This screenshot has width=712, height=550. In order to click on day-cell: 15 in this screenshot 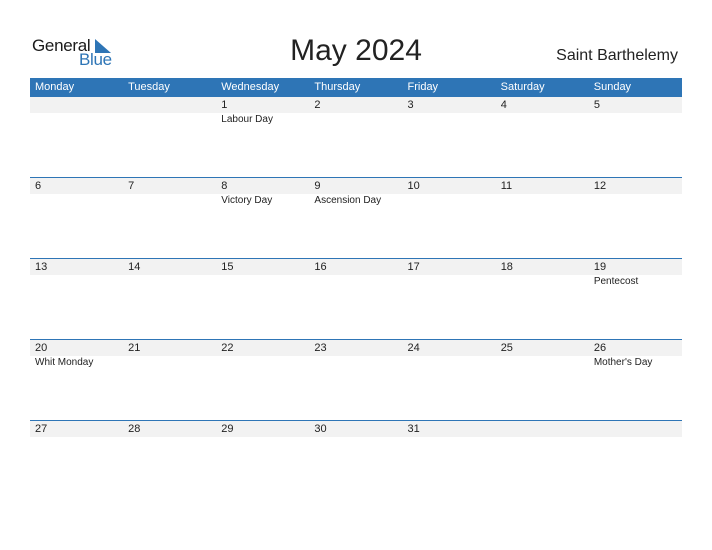, I will do `click(262, 299)`.